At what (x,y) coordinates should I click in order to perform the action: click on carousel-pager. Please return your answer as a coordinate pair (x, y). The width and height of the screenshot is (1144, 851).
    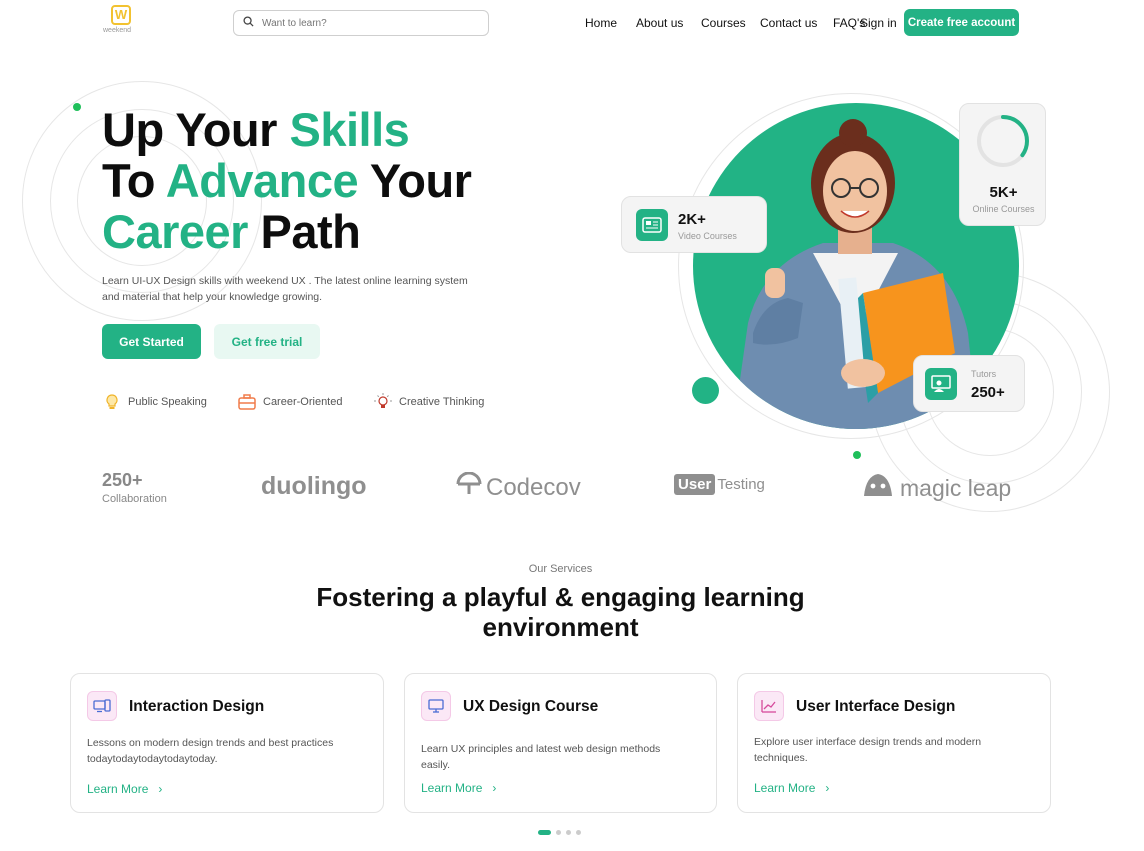
    Looking at the image, I should click on (562, 832).